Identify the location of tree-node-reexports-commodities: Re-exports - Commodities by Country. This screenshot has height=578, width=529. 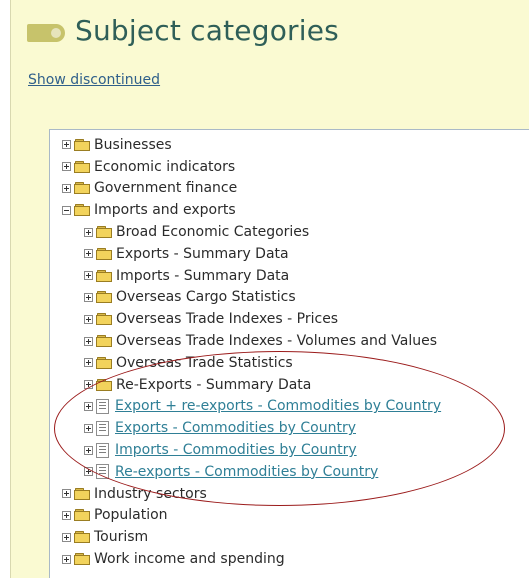
(251, 472).